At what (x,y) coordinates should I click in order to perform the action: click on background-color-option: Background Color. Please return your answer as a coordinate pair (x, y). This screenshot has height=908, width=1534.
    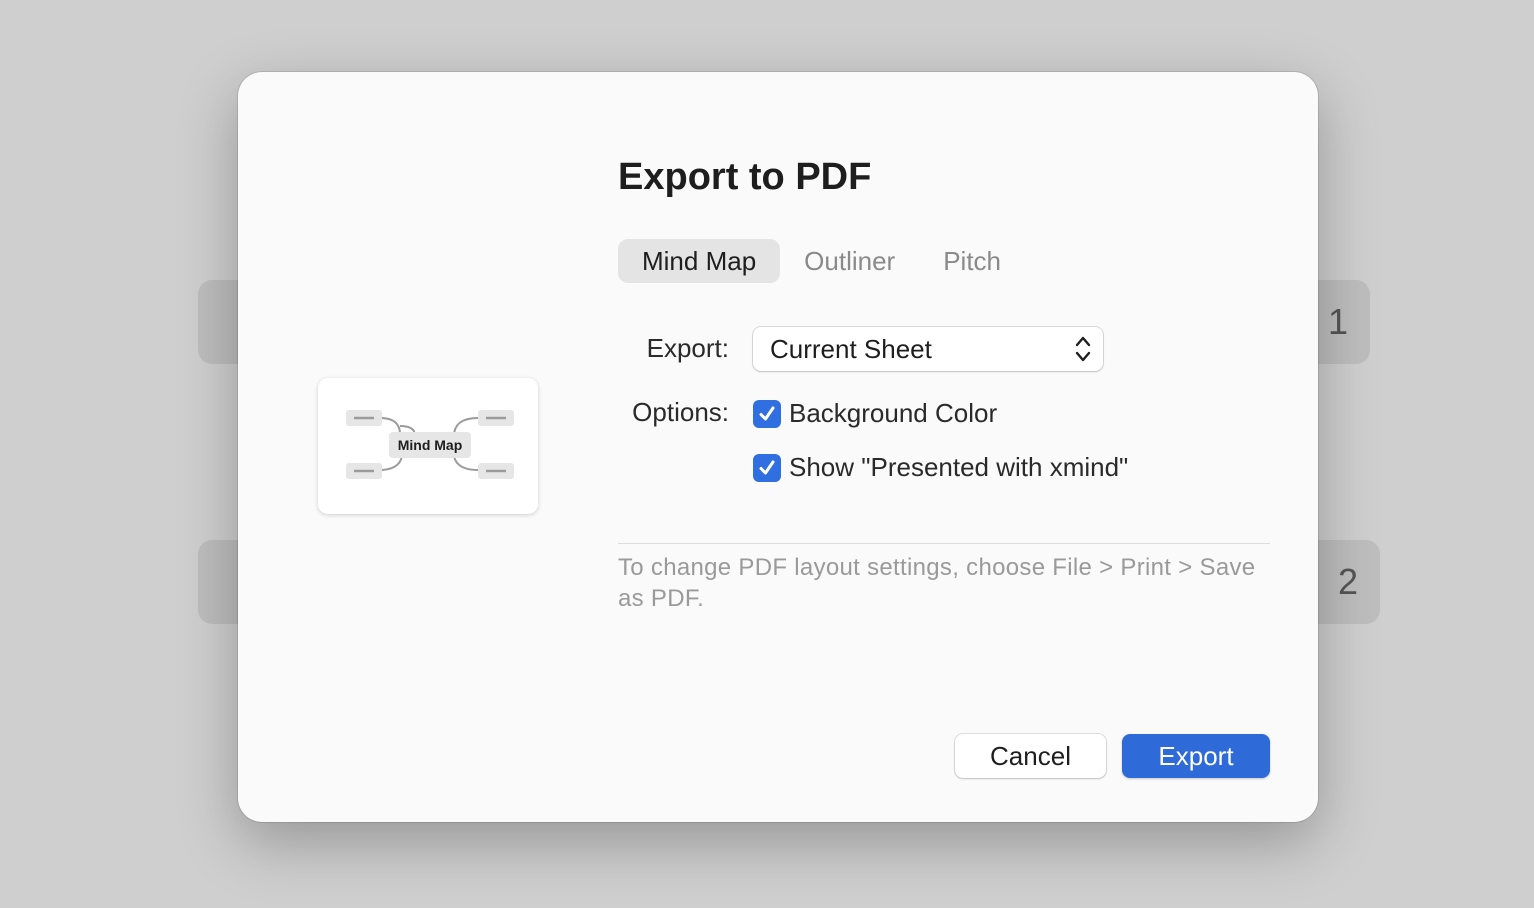
    Looking at the image, I should click on (875, 413).